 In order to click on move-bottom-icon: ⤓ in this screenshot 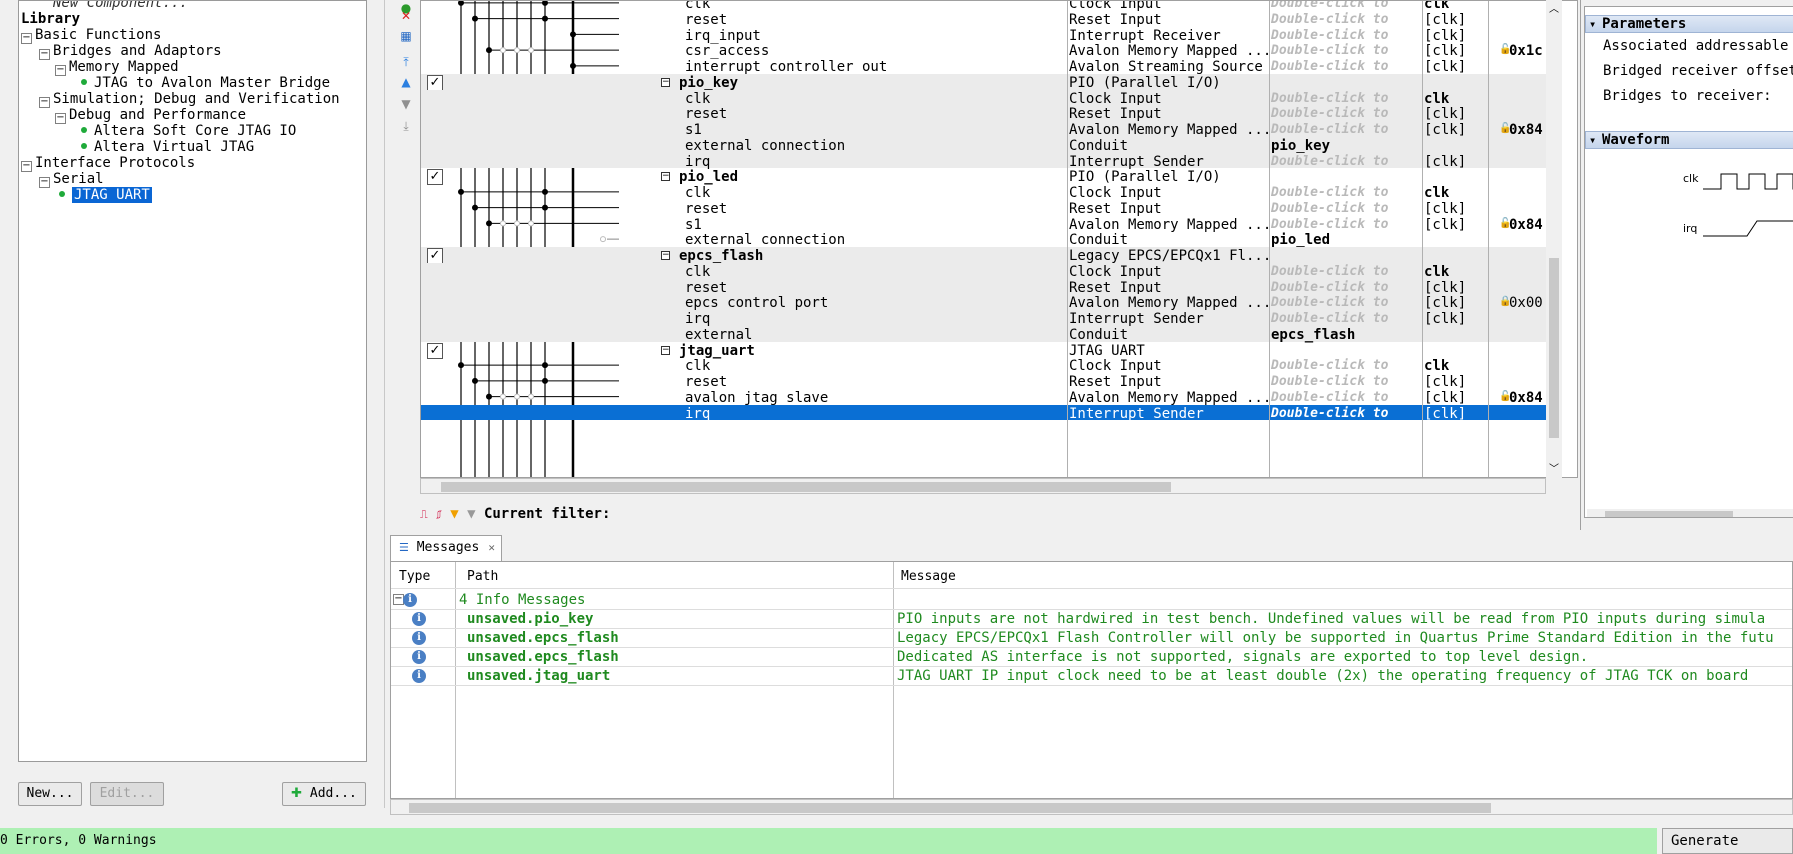, I will do `click(406, 126)`.